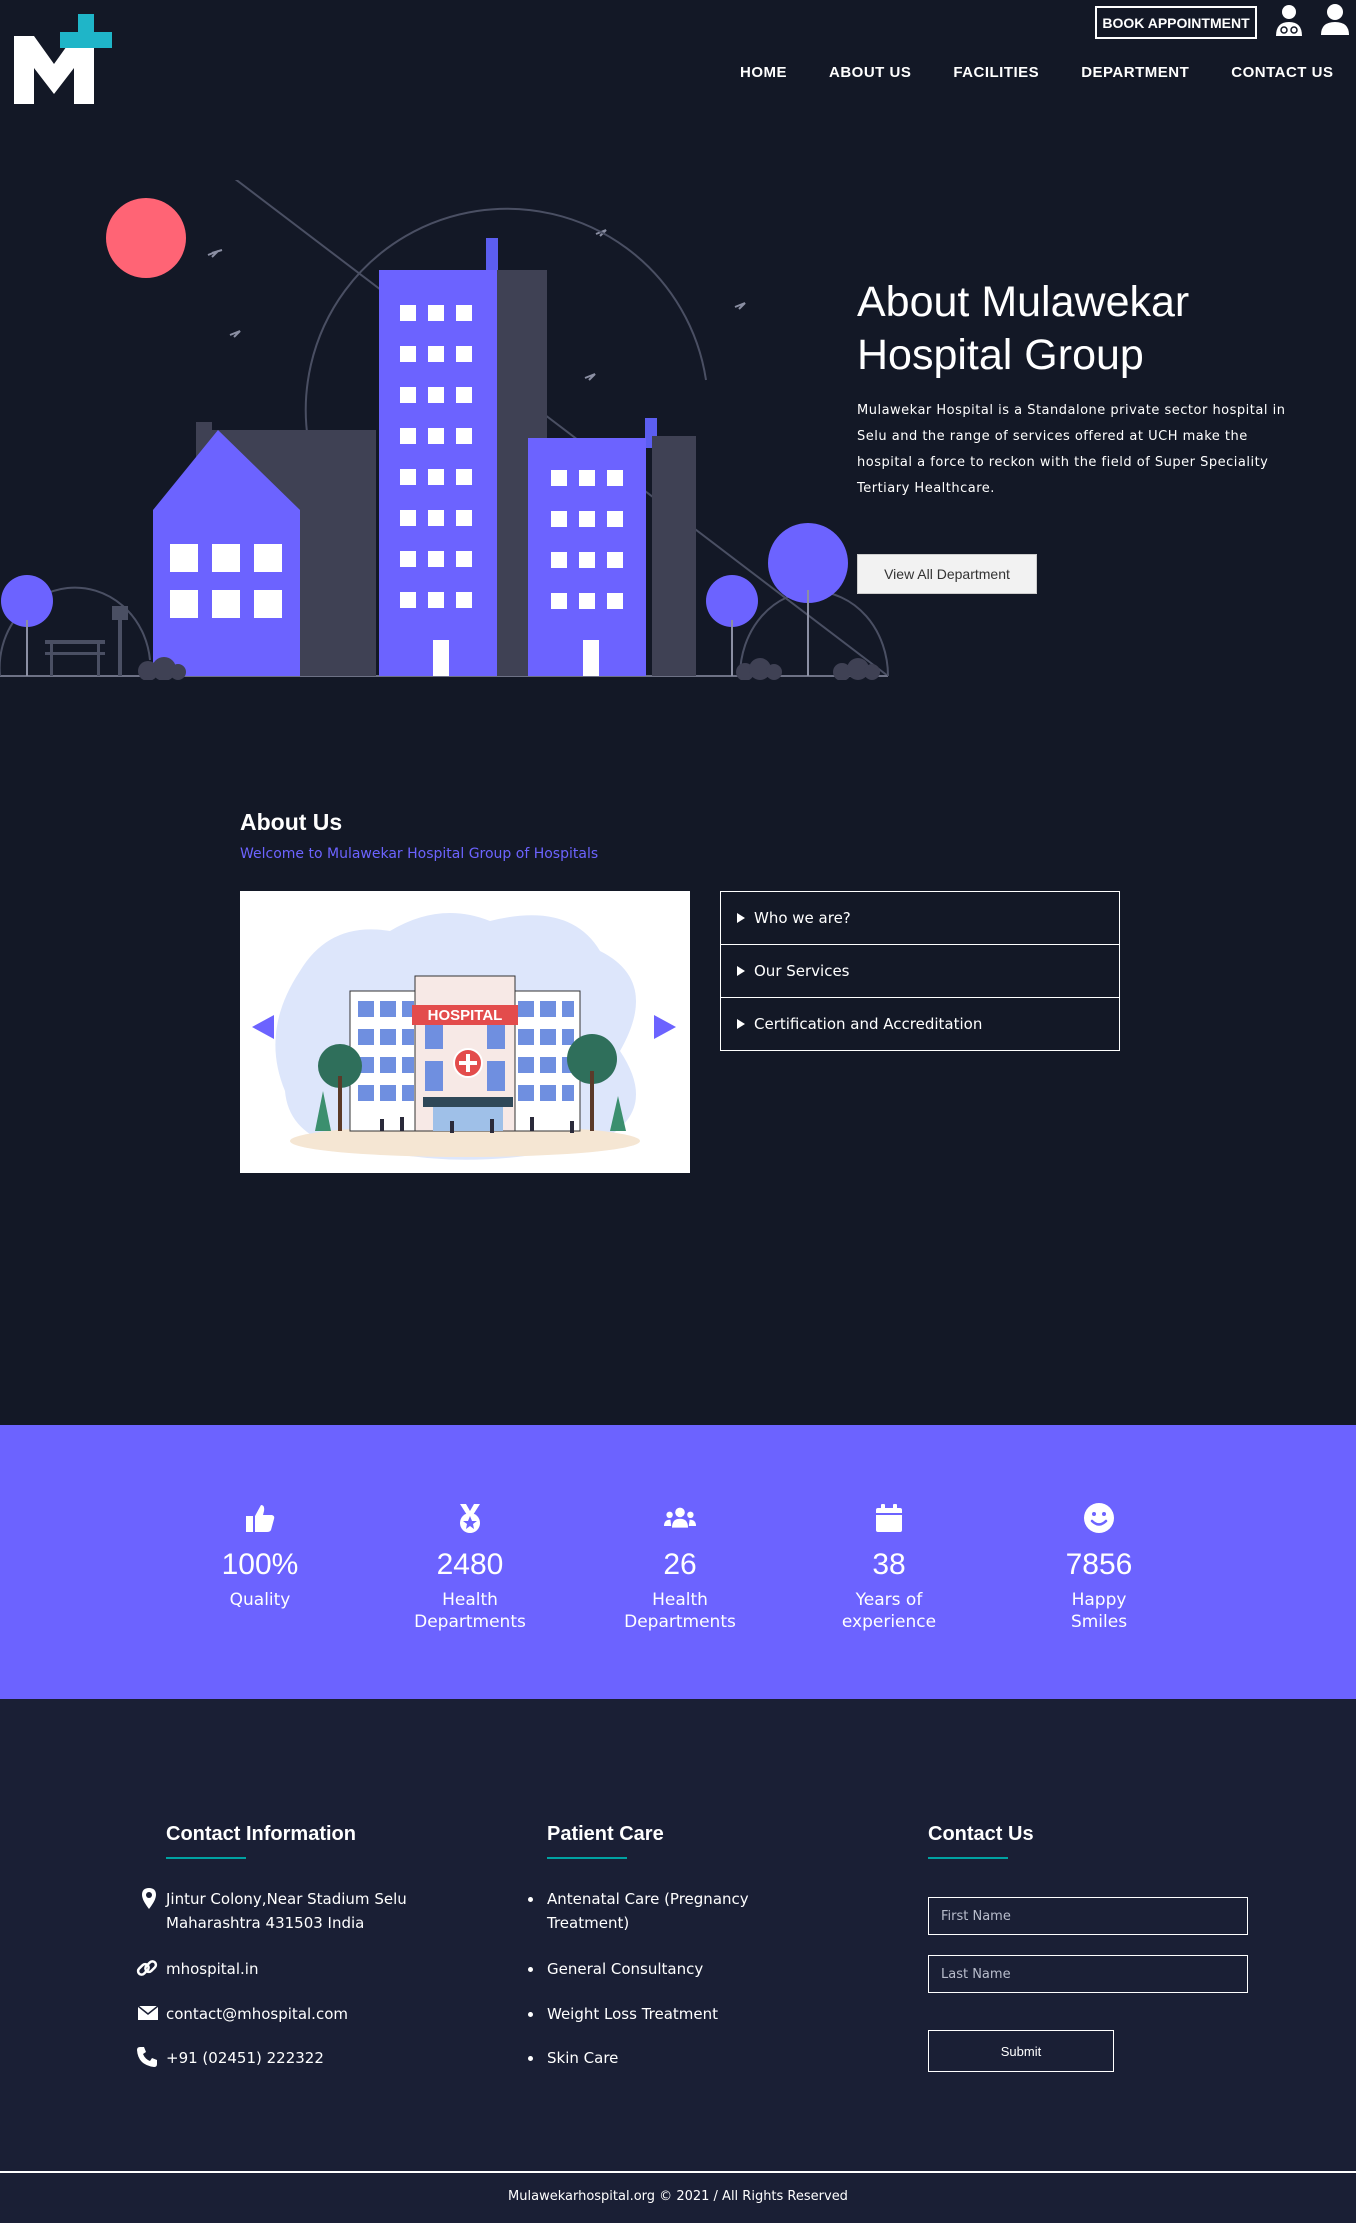  What do you see at coordinates (665, 1027) in the screenshot?
I see `slider-next-arrow` at bounding box center [665, 1027].